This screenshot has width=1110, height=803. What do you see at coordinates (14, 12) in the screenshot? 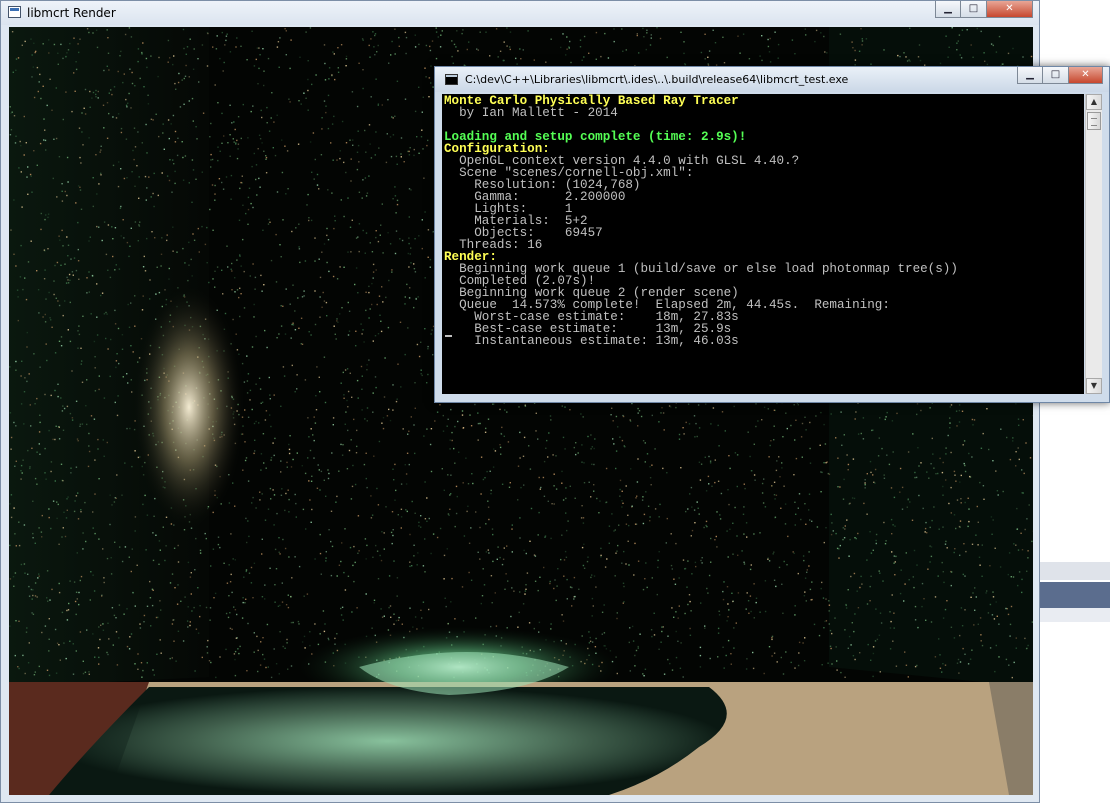
I see `window-icon` at bounding box center [14, 12].